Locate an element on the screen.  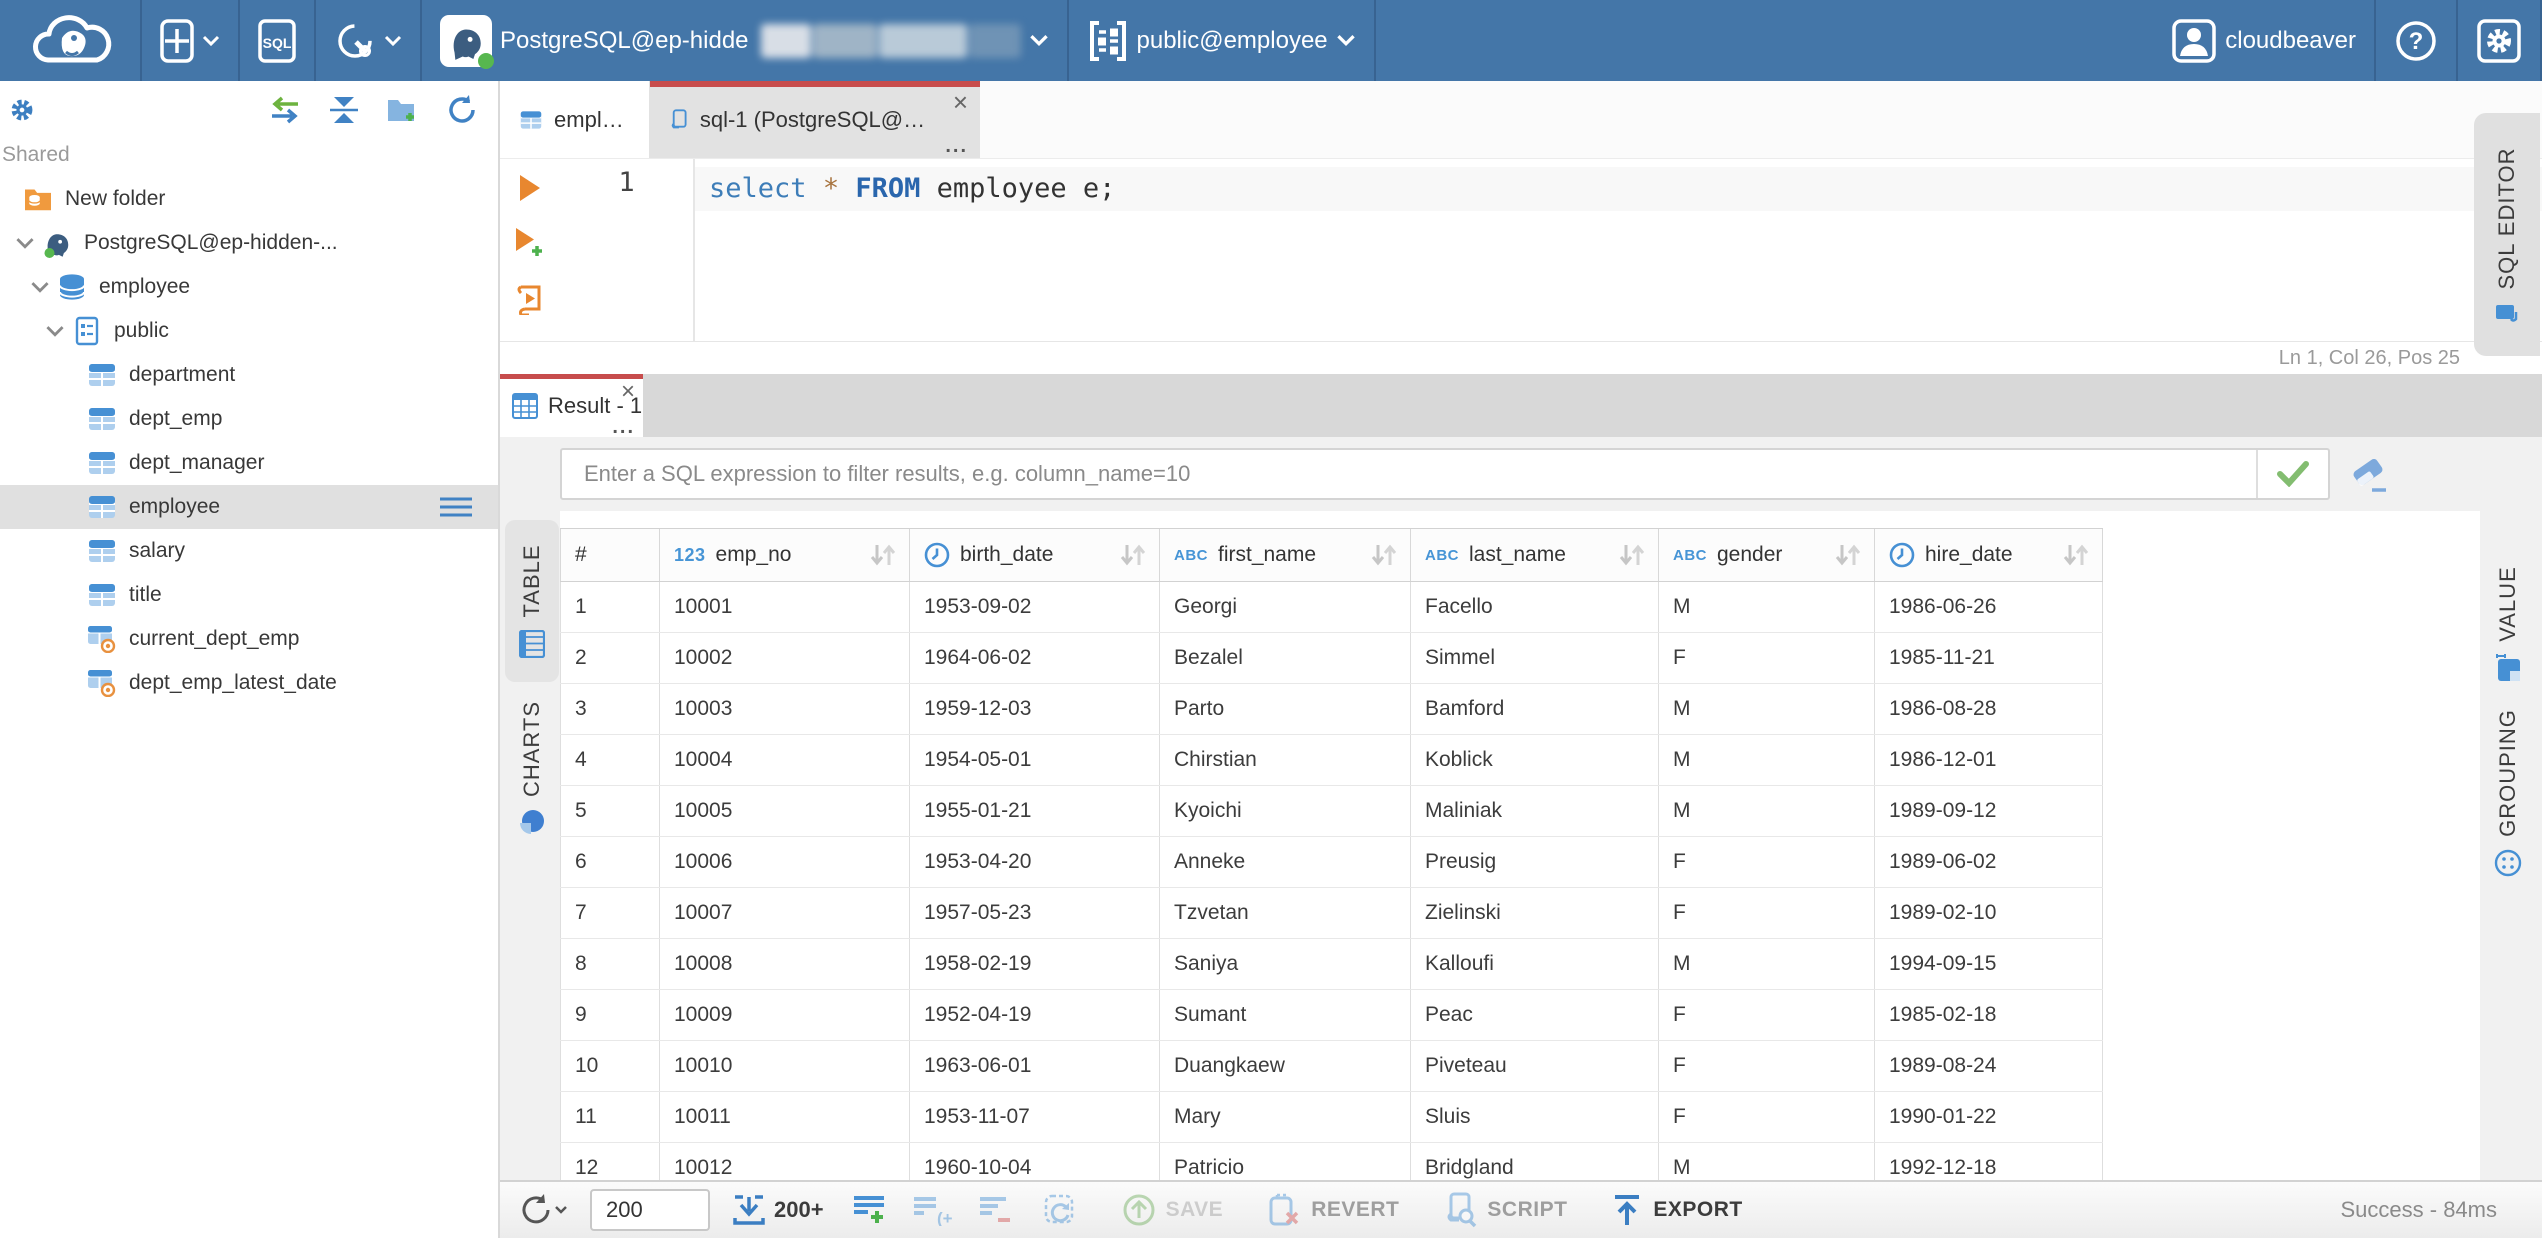
vtab-charts: CHARTS is located at coordinates (532, 768).